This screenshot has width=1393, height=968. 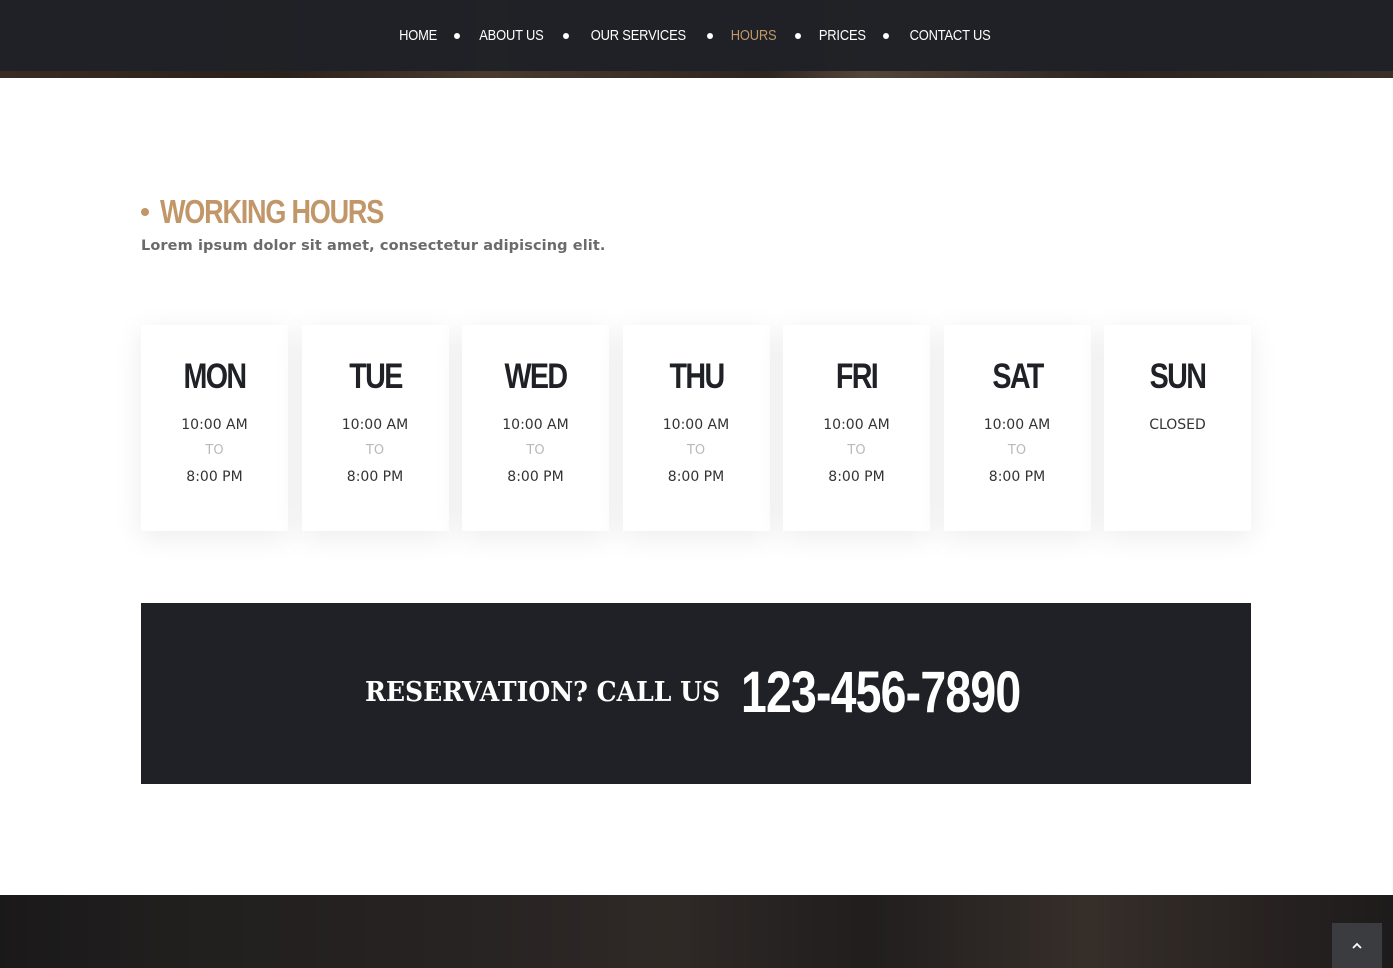 What do you see at coordinates (1178, 376) in the screenshot?
I see `card-day: SUN` at bounding box center [1178, 376].